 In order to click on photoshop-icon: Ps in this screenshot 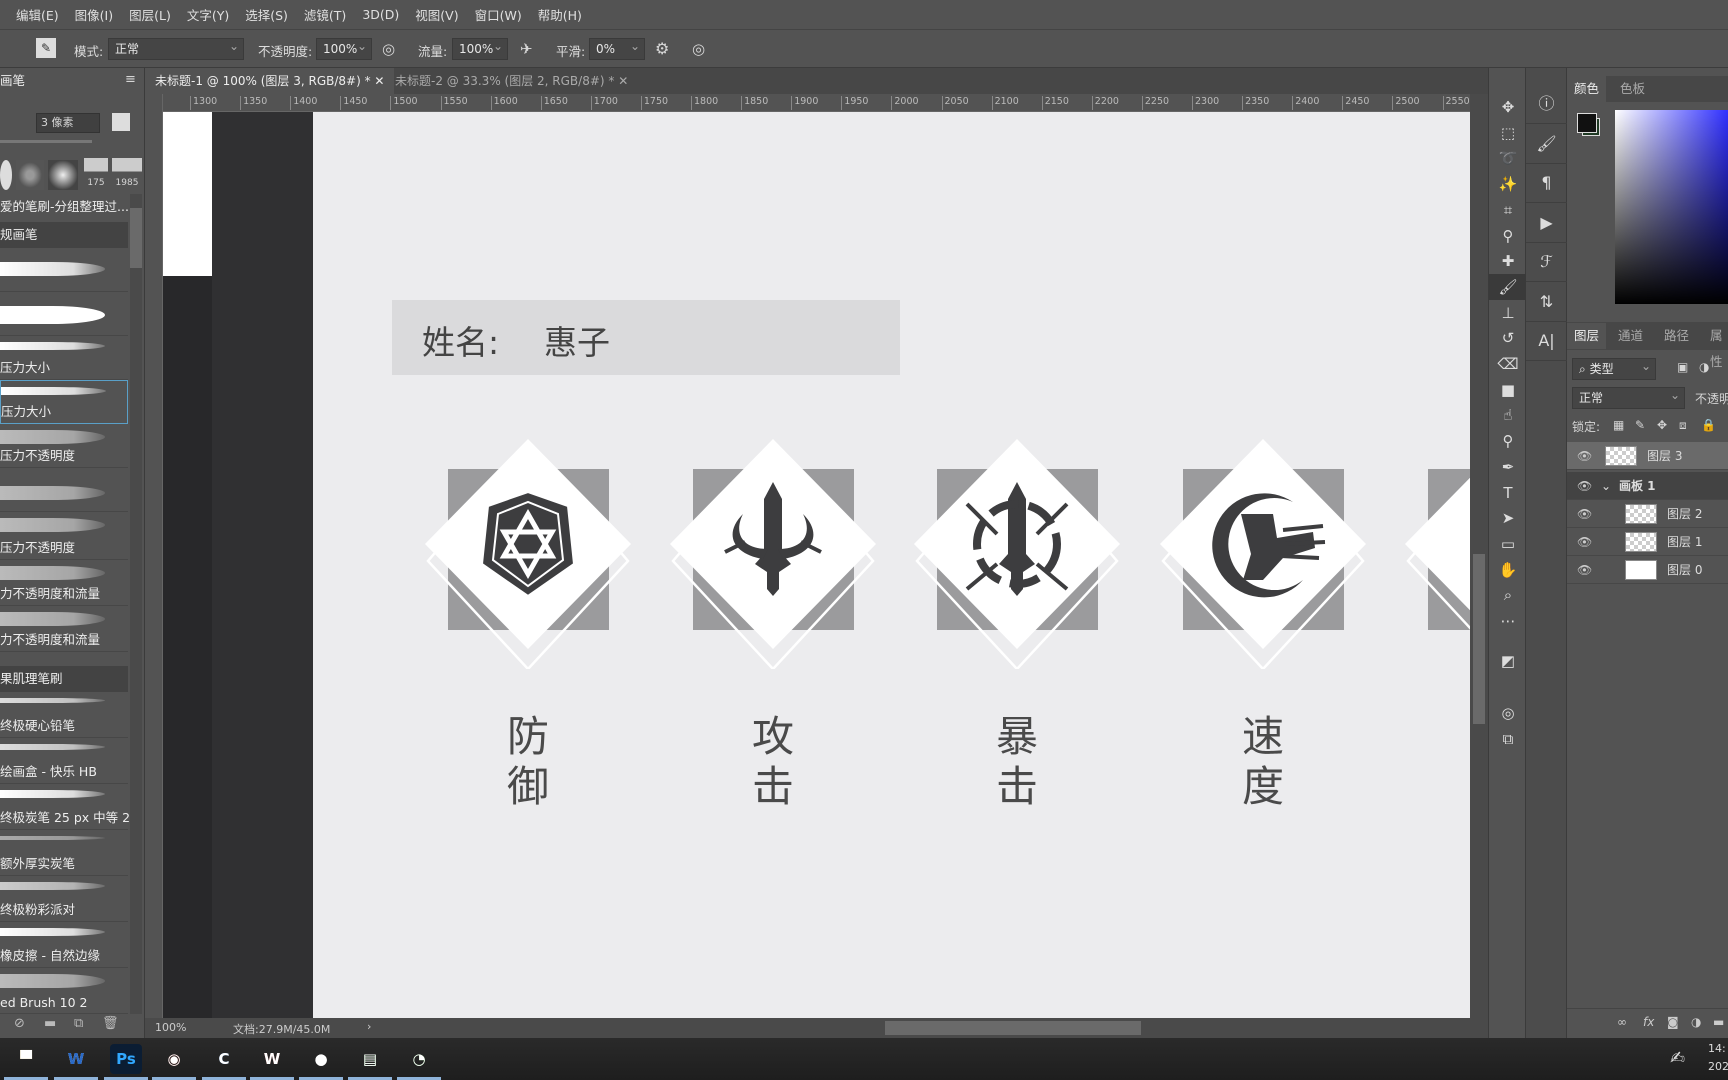, I will do `click(126, 1062)`.